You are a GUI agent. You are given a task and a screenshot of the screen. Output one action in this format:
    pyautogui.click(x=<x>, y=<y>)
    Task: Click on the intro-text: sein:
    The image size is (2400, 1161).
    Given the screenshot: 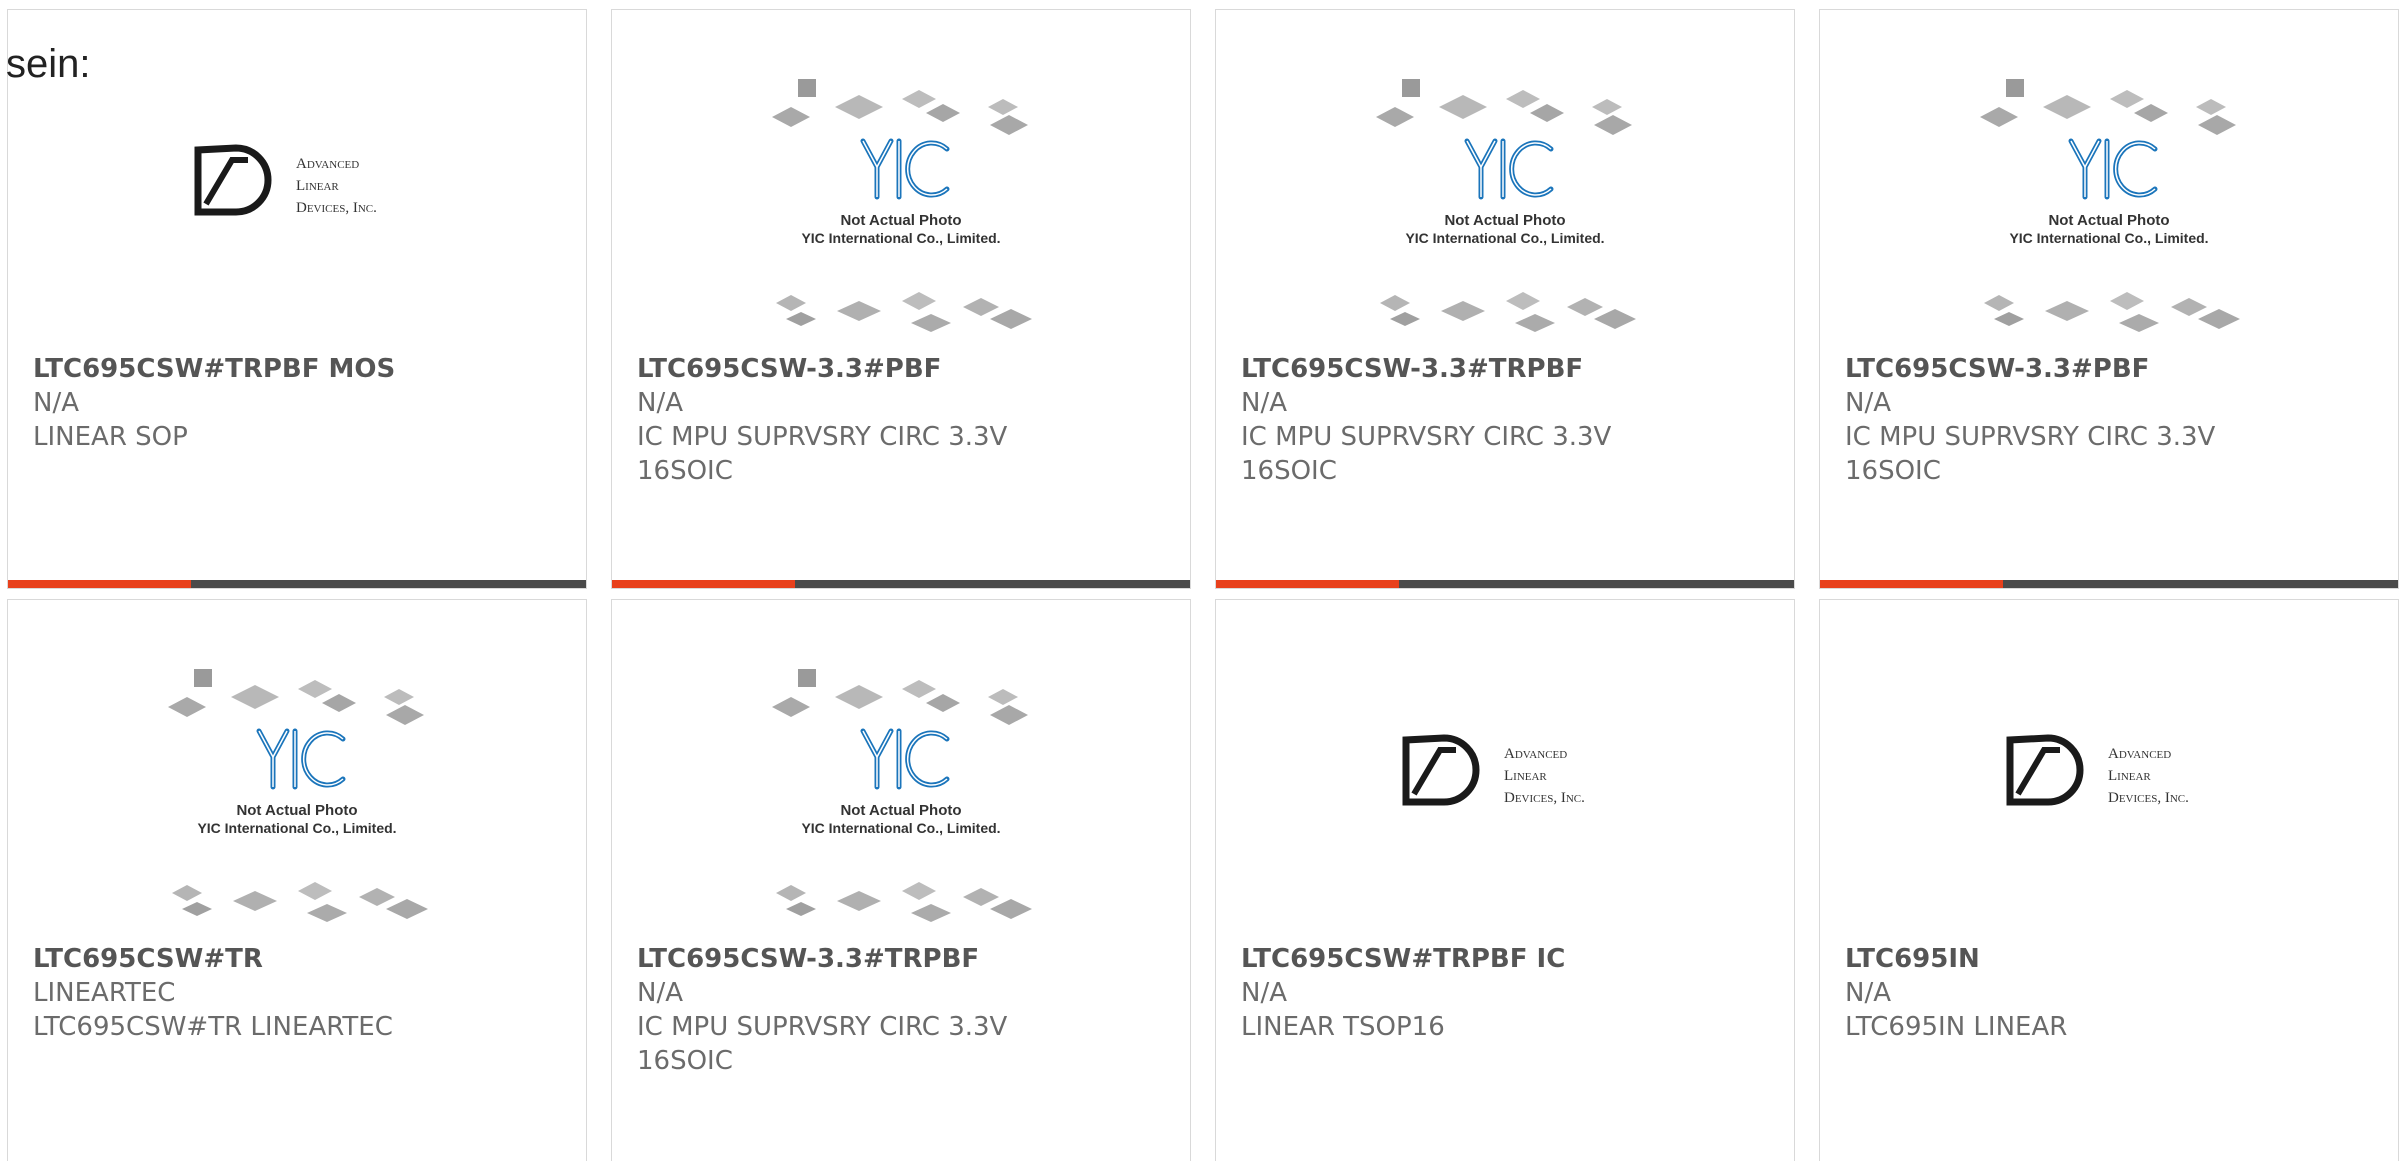 What is the action you would take?
    pyautogui.click(x=48, y=64)
    